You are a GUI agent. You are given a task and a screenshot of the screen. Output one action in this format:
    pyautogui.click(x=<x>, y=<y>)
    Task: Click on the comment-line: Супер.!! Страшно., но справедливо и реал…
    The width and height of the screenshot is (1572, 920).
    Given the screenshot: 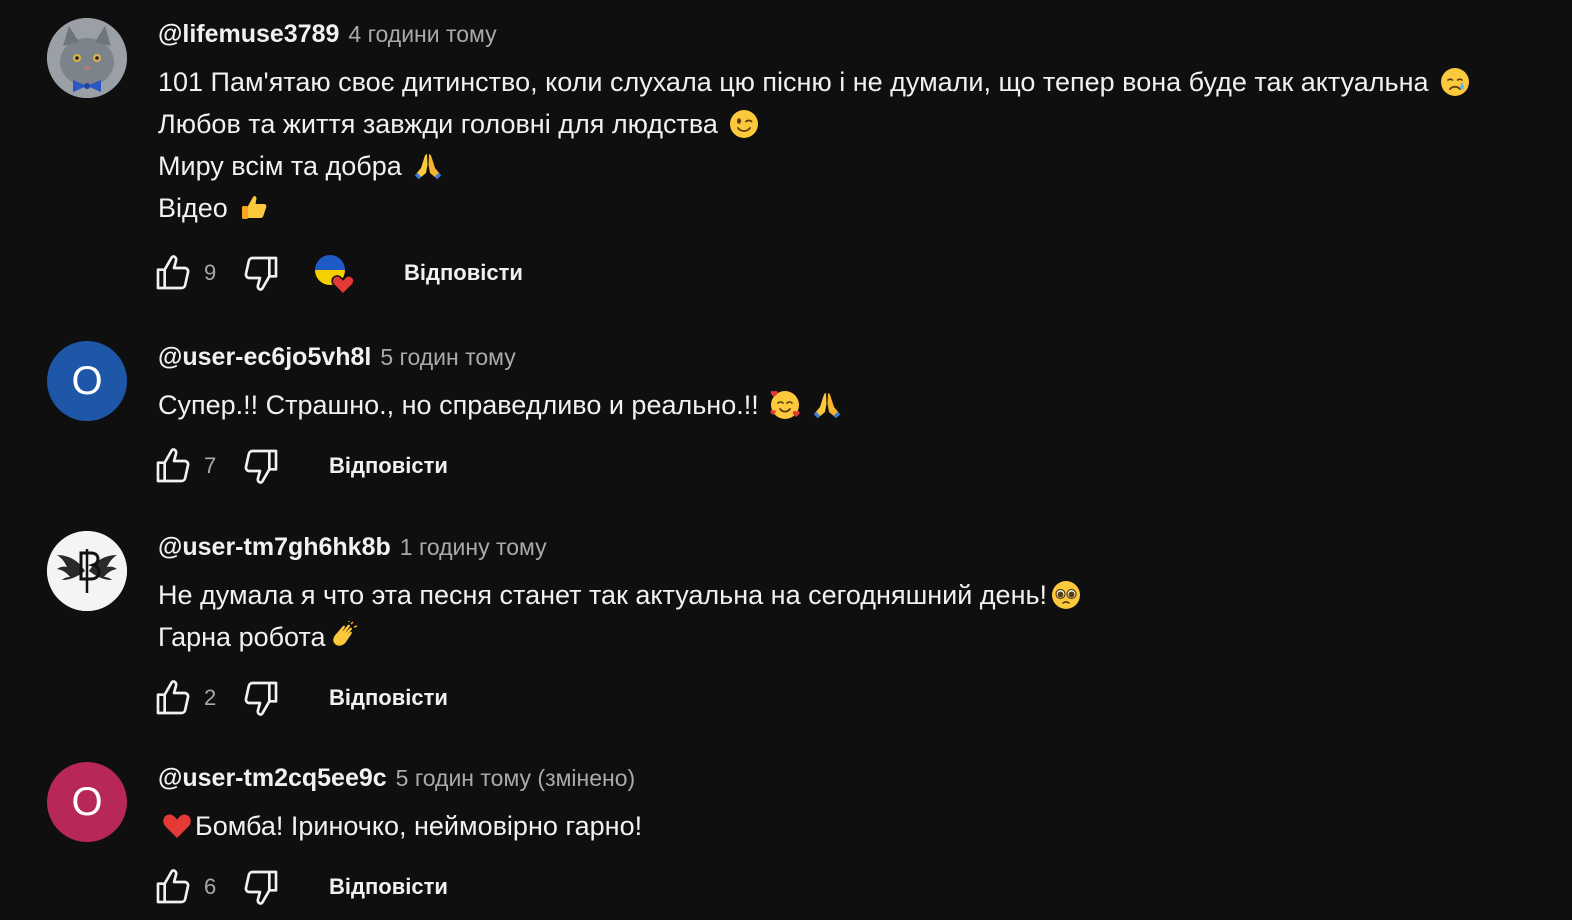 What is the action you would take?
    pyautogui.click(x=500, y=405)
    